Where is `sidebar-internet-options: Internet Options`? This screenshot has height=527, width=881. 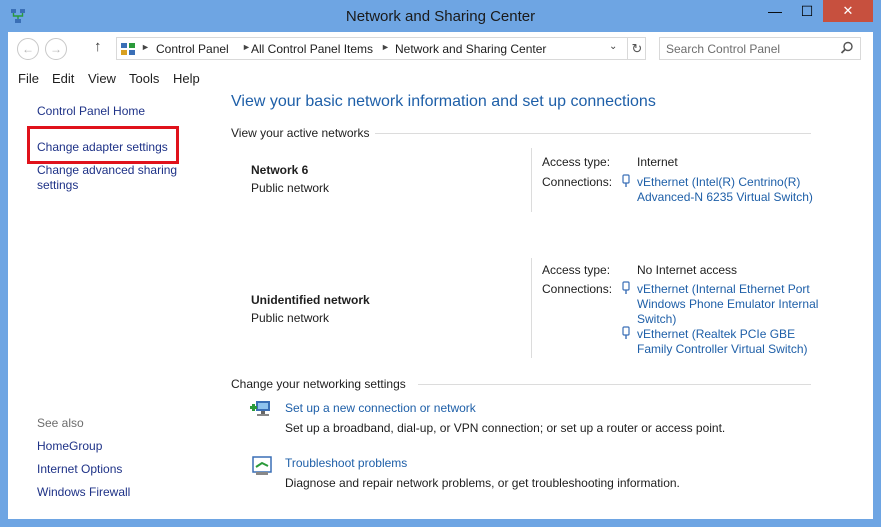 sidebar-internet-options: Internet Options is located at coordinates (79, 469).